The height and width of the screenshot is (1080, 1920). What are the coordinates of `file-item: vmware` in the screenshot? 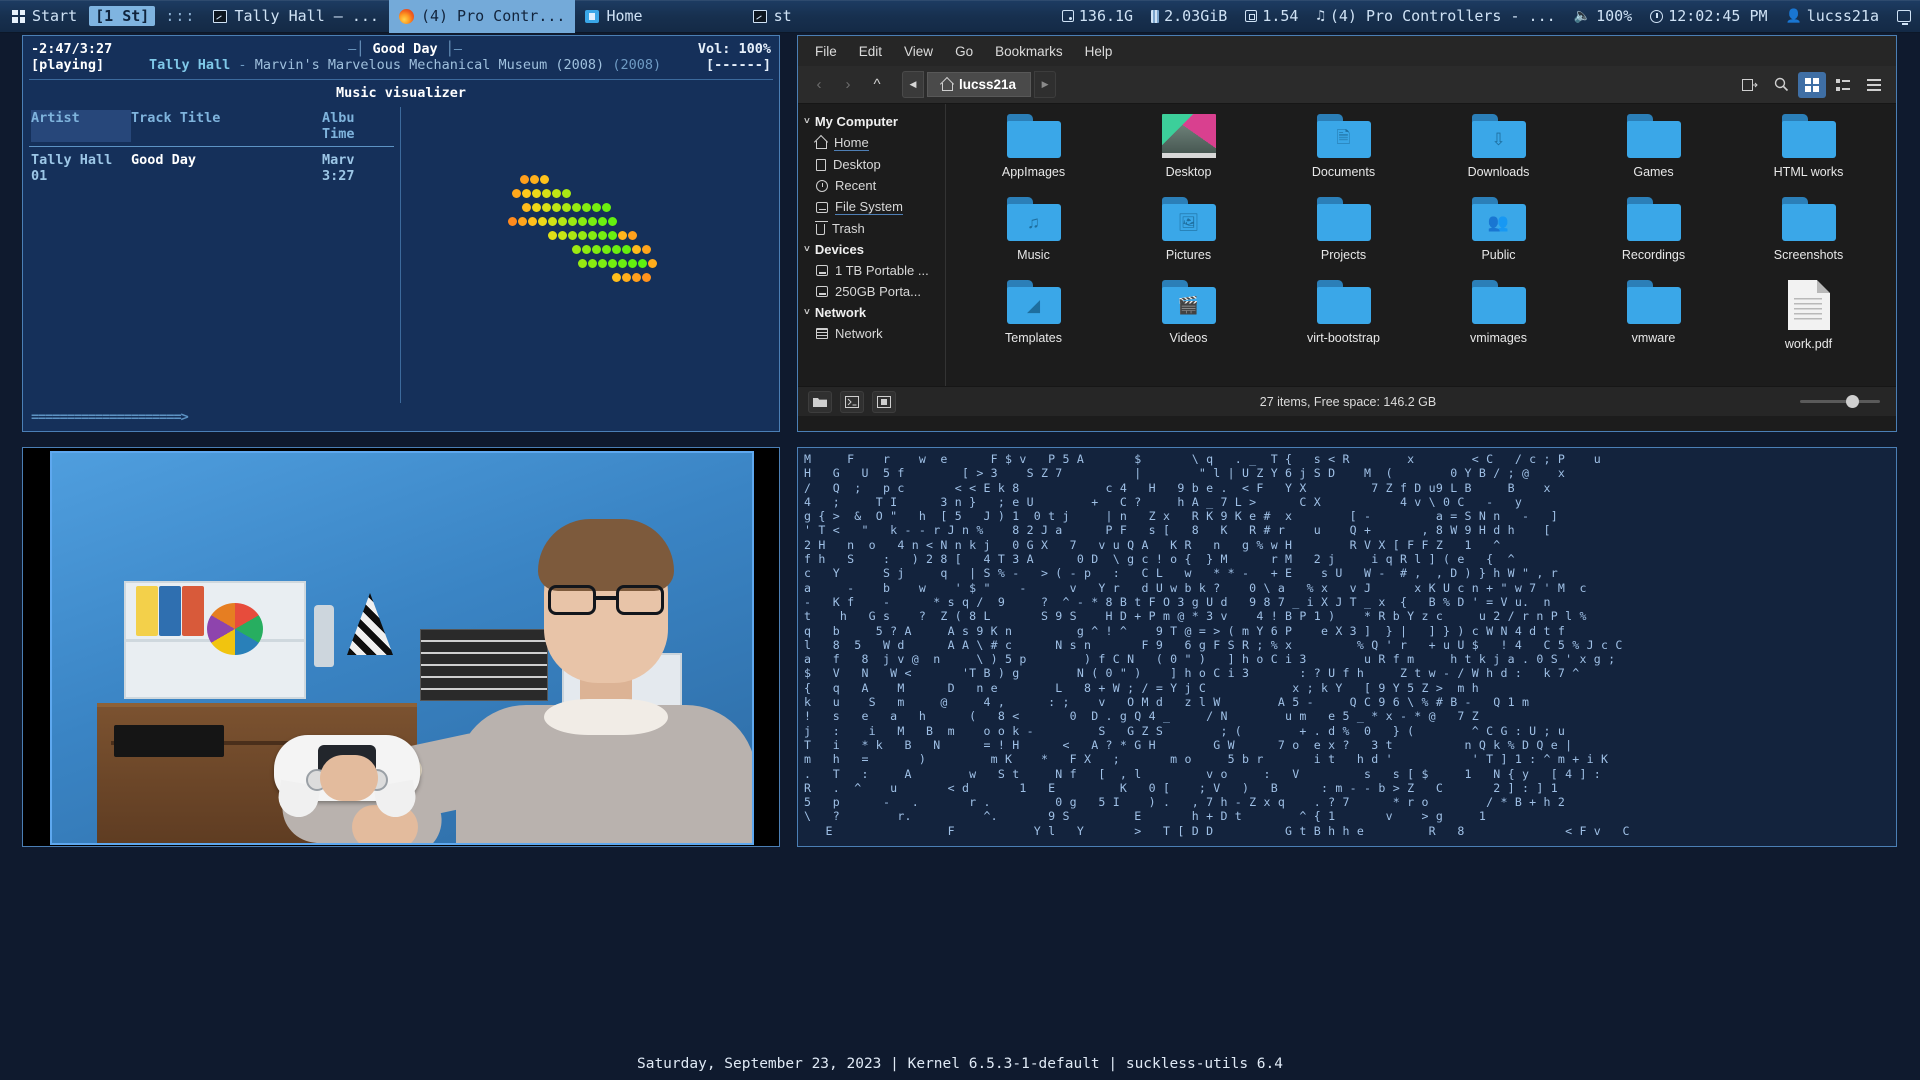 It's located at (1653, 315).